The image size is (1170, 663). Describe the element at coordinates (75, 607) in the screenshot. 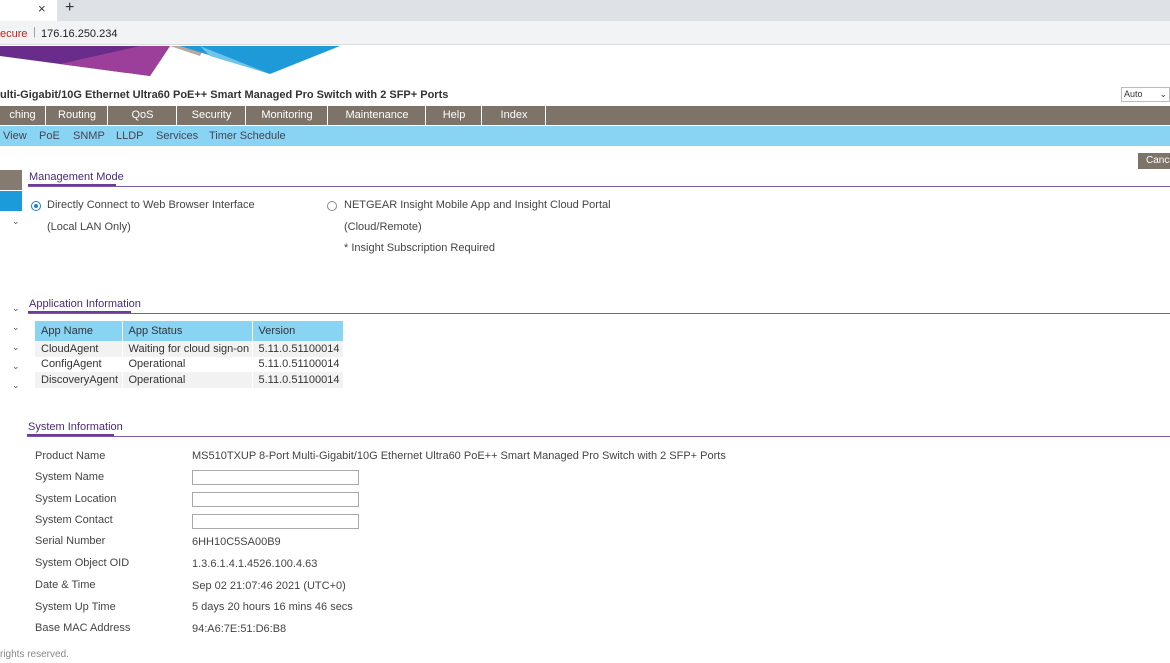

I see `up-time-label: System Up Time` at that location.